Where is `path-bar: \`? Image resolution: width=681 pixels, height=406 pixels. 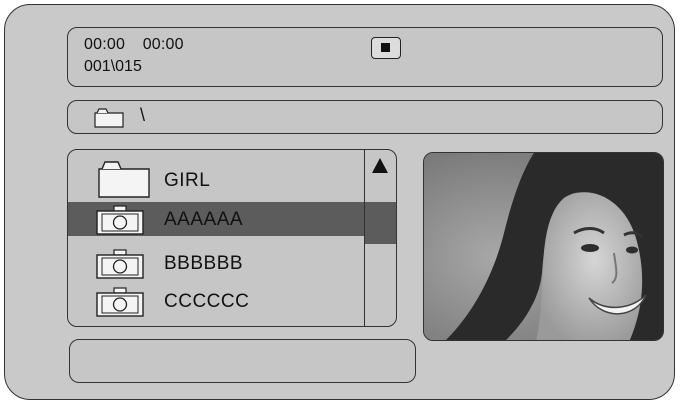 path-bar: \ is located at coordinates (365, 117).